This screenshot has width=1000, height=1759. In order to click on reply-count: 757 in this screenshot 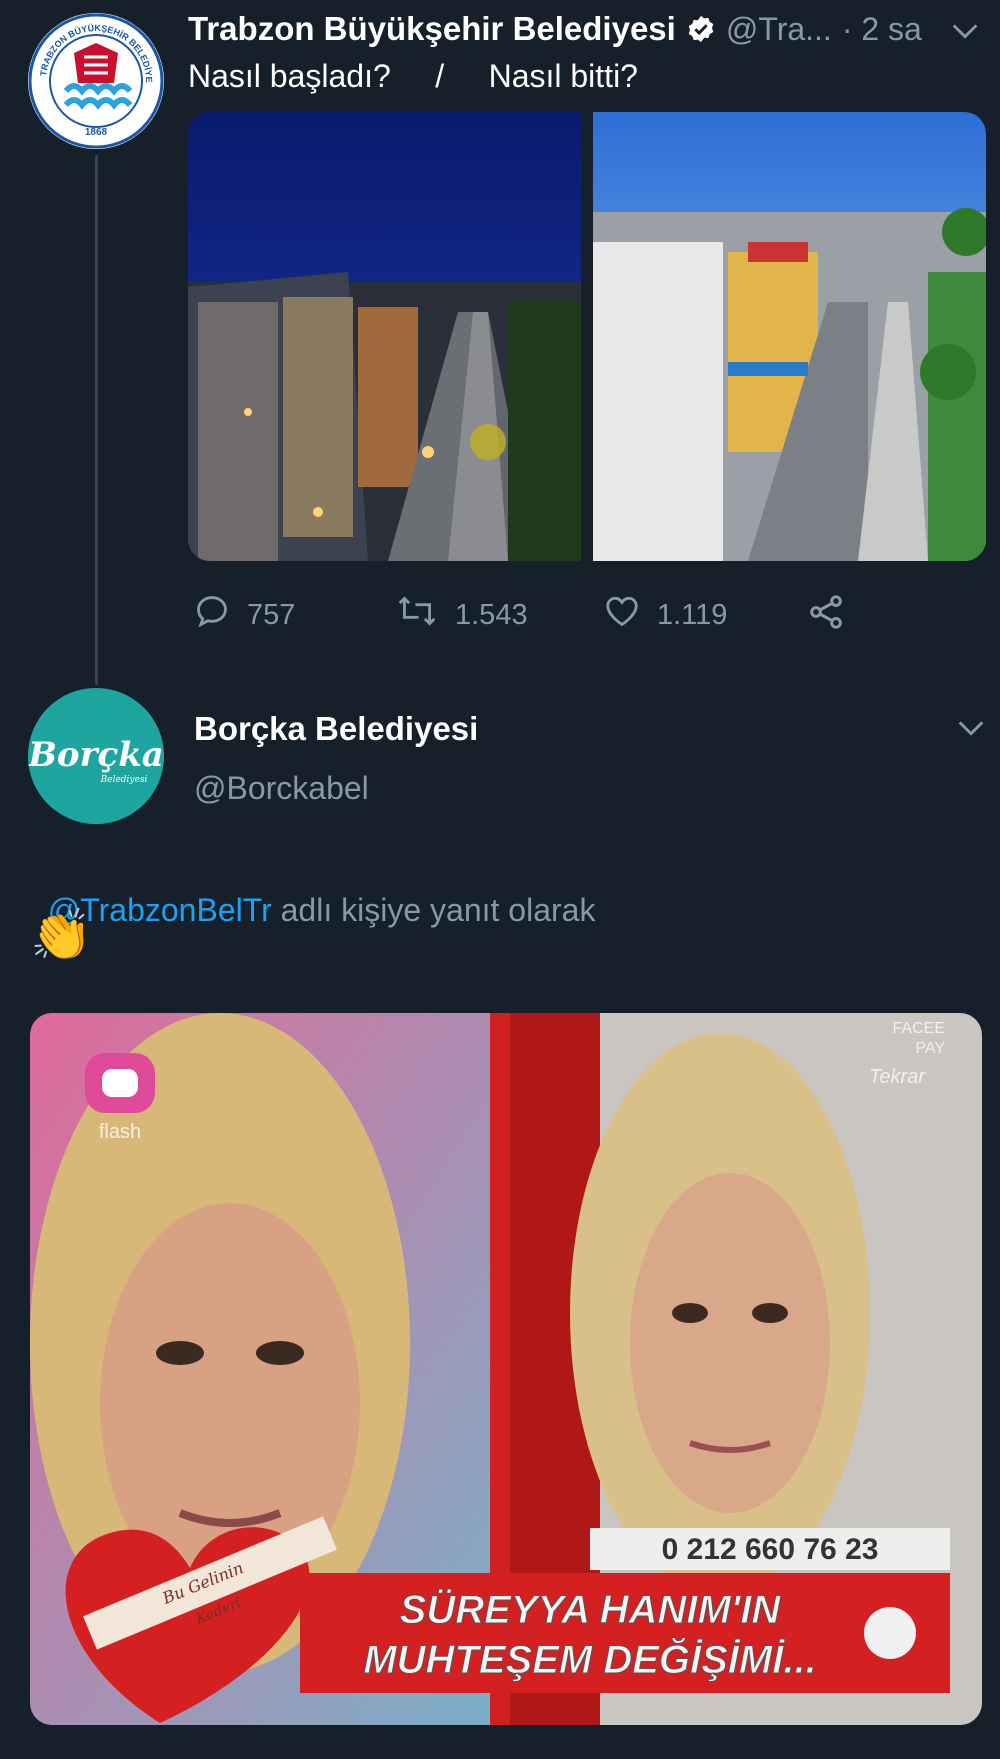, I will do `click(271, 614)`.